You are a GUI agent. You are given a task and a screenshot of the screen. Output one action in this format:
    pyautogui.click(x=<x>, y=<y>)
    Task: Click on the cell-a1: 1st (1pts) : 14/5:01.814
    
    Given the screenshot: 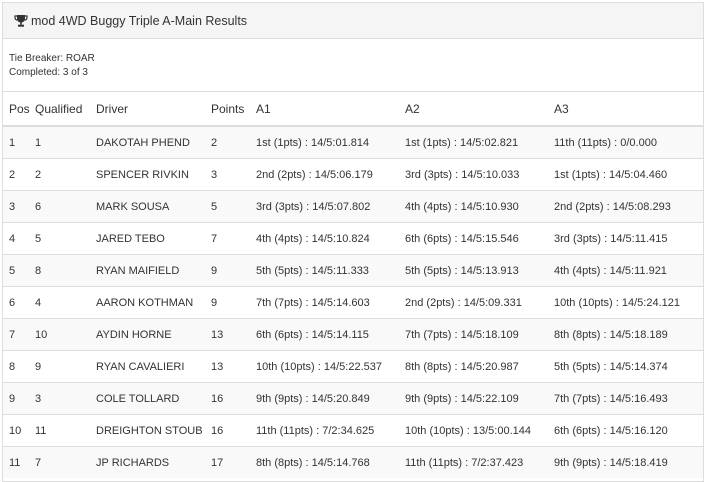 What is the action you would take?
    pyautogui.click(x=330, y=142)
    